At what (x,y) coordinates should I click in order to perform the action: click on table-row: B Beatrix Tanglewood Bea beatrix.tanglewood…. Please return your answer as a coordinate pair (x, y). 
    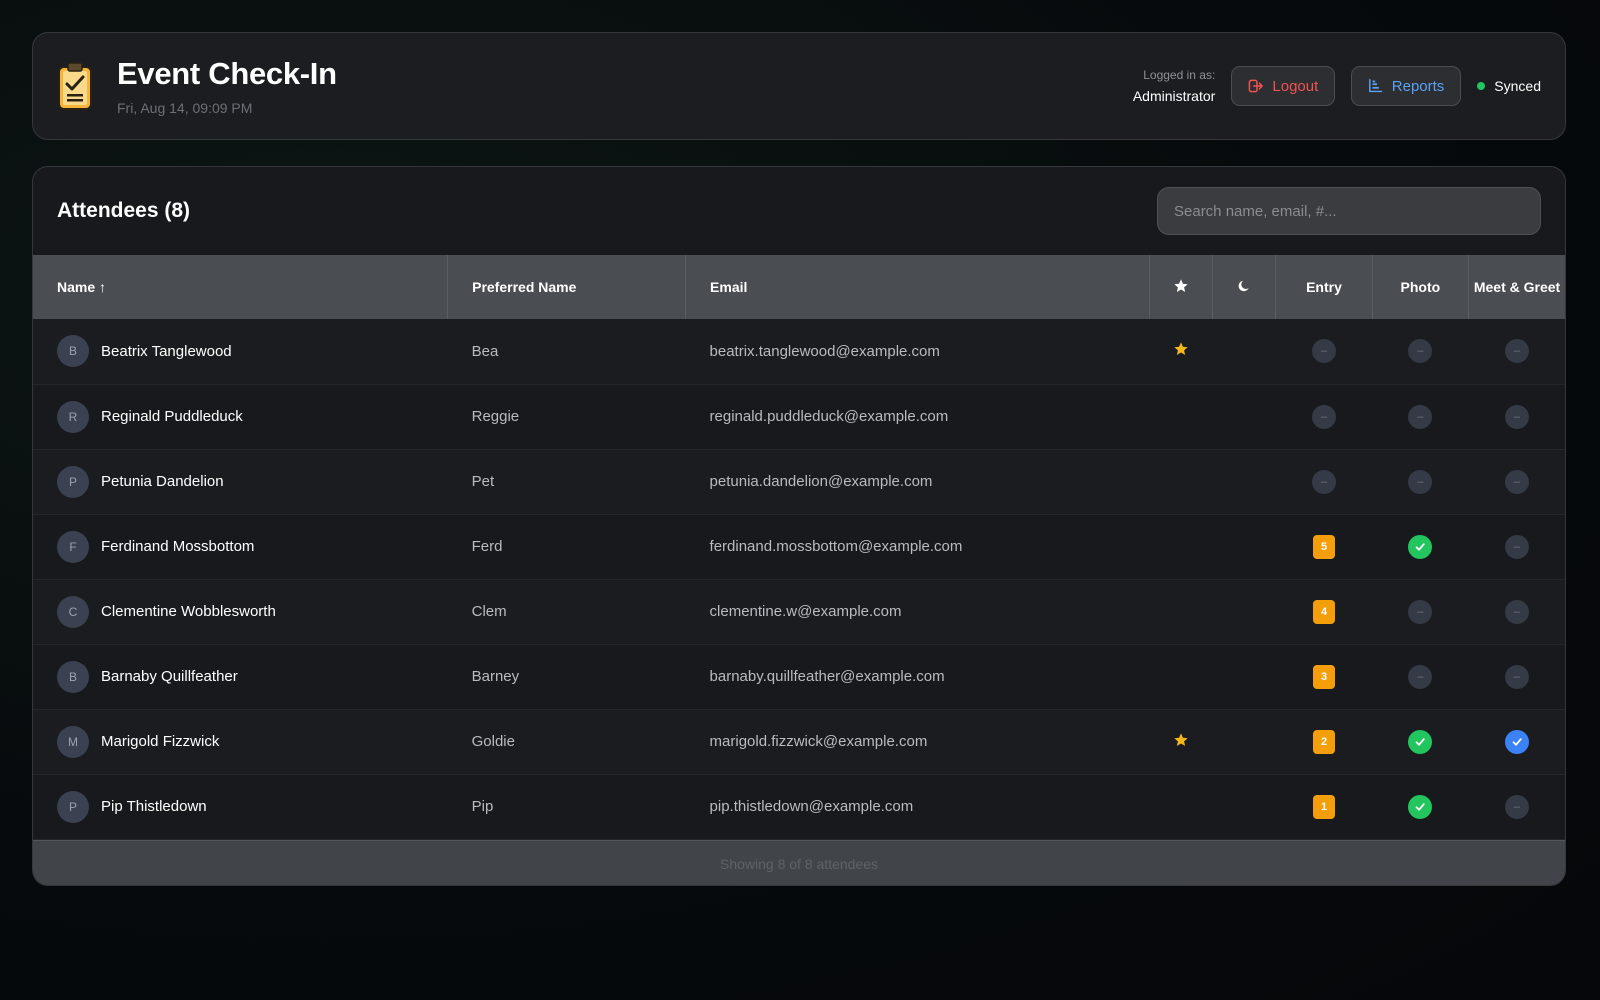
    Looking at the image, I should click on (799, 351).